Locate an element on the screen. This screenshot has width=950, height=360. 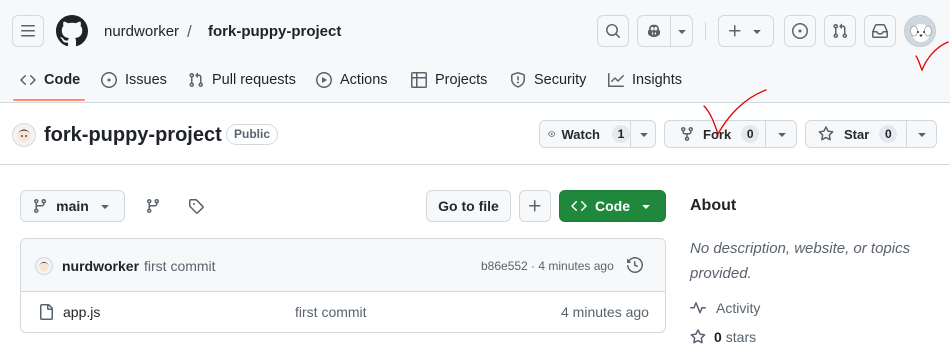
add-file-button is located at coordinates (535, 206).